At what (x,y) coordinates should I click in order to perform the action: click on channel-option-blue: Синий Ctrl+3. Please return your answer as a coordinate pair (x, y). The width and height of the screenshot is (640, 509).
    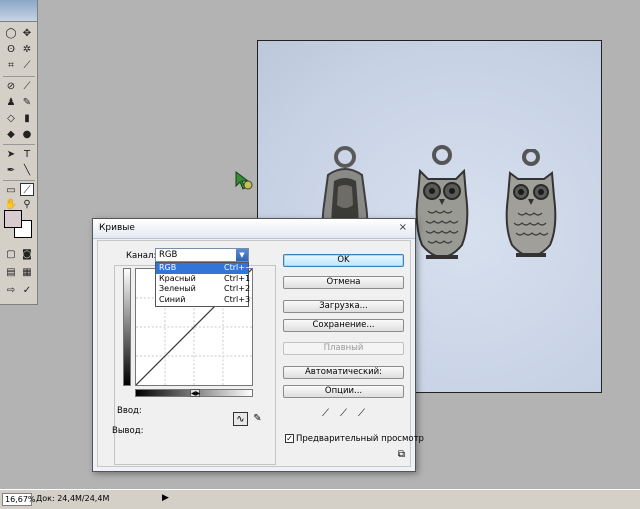
    Looking at the image, I should click on (203, 300).